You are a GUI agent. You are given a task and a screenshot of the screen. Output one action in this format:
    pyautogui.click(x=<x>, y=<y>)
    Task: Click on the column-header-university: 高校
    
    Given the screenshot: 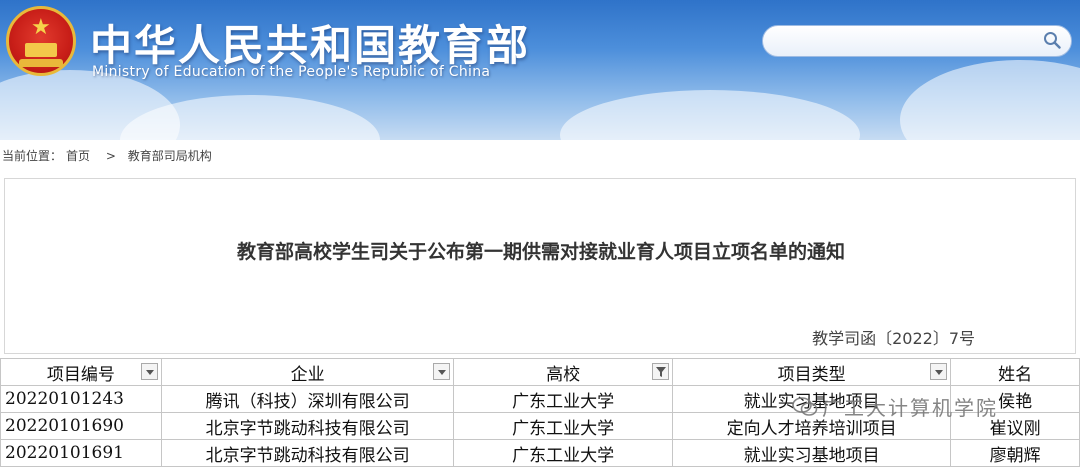 What is the action you would take?
    pyautogui.click(x=563, y=372)
    